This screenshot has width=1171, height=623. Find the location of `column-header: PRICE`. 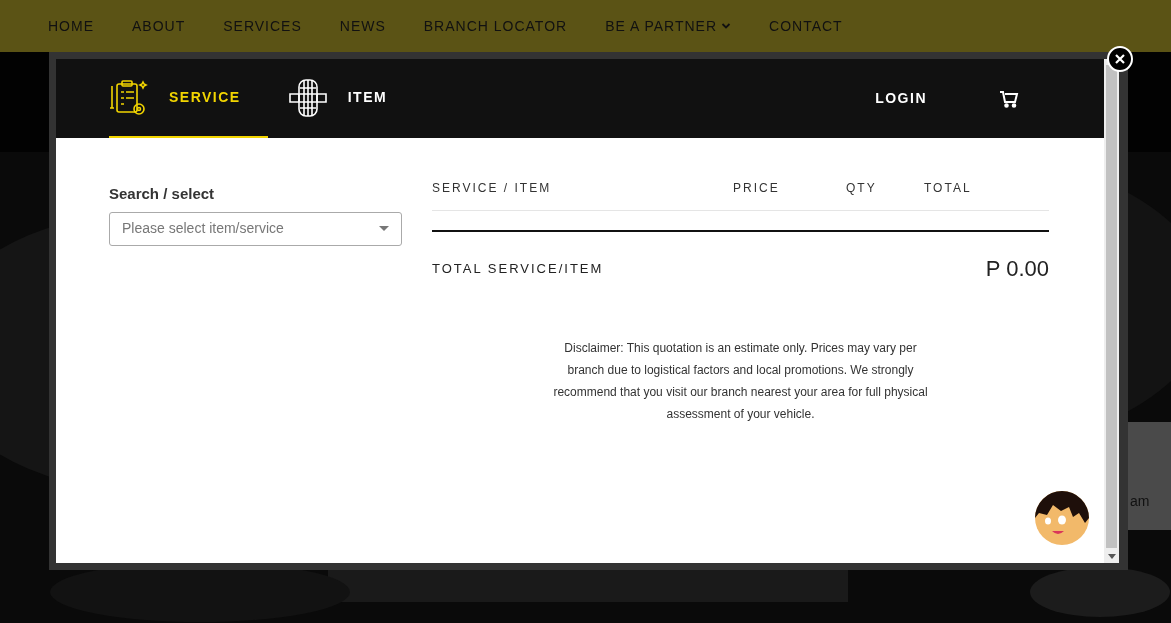

column-header: PRICE is located at coordinates (757, 188).